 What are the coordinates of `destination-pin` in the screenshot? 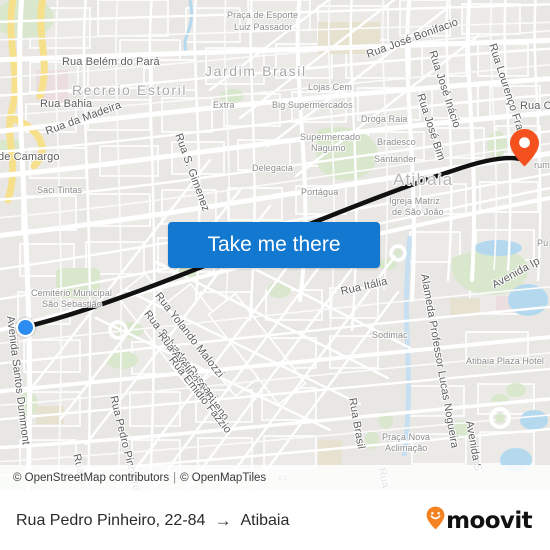 It's located at (524, 148).